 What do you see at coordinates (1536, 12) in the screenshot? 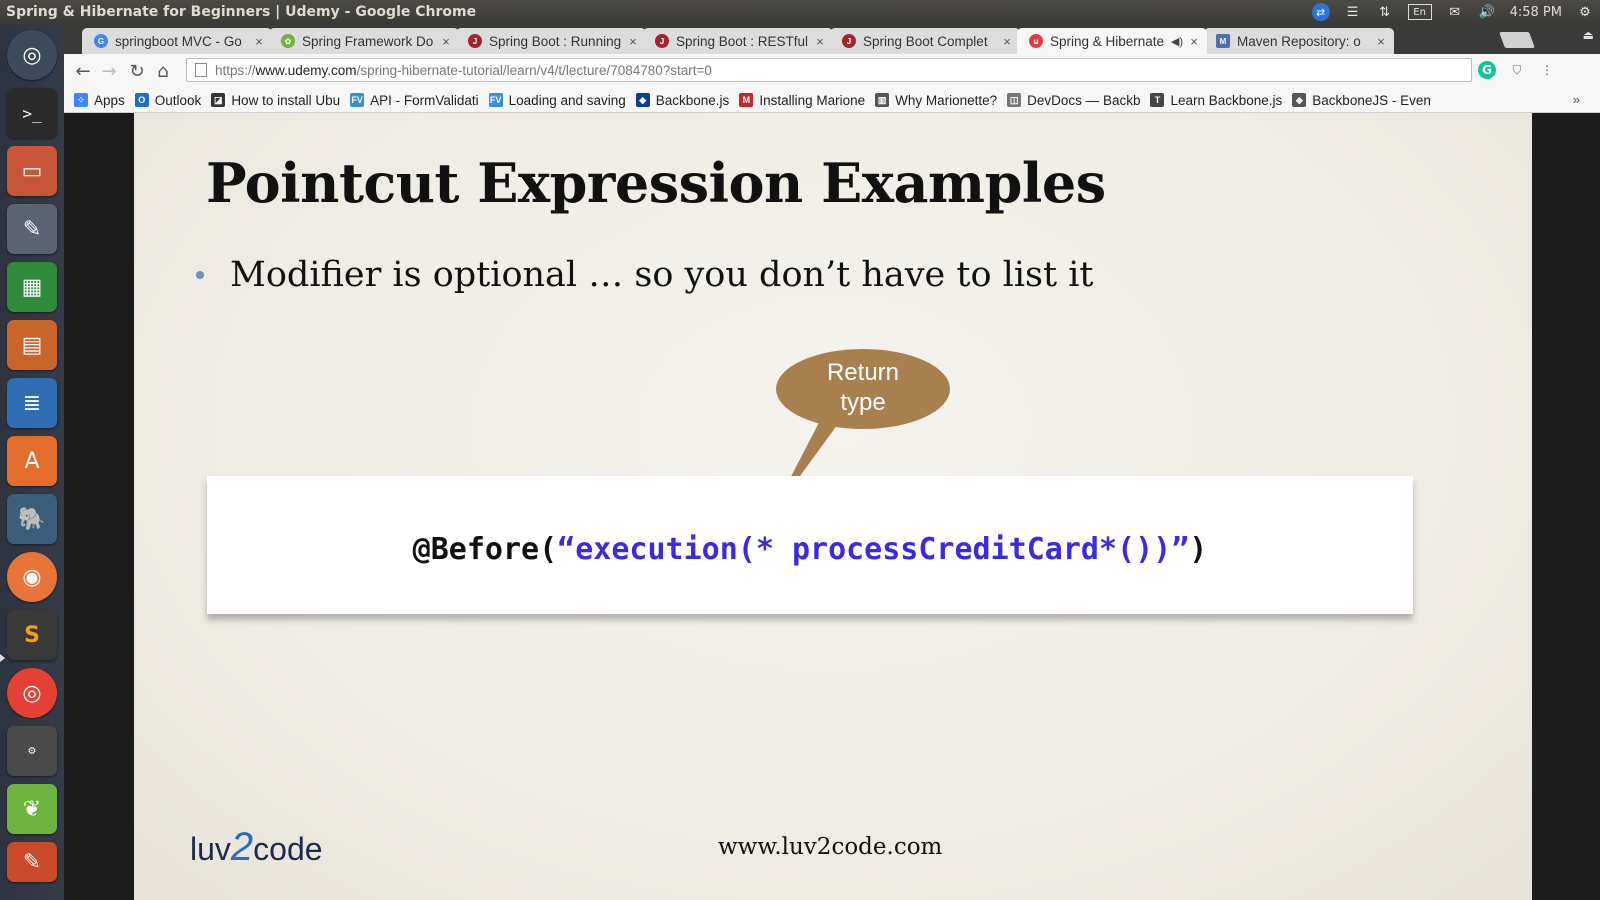
I see `clock: 4:58 PM` at bounding box center [1536, 12].